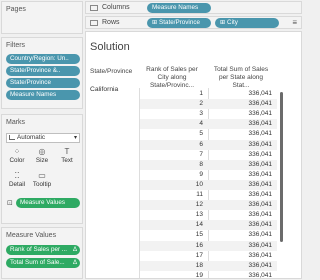 Image resolution: width=320 pixels, height=280 pixels. I want to click on table-row: 17 336,041, so click(208, 256).